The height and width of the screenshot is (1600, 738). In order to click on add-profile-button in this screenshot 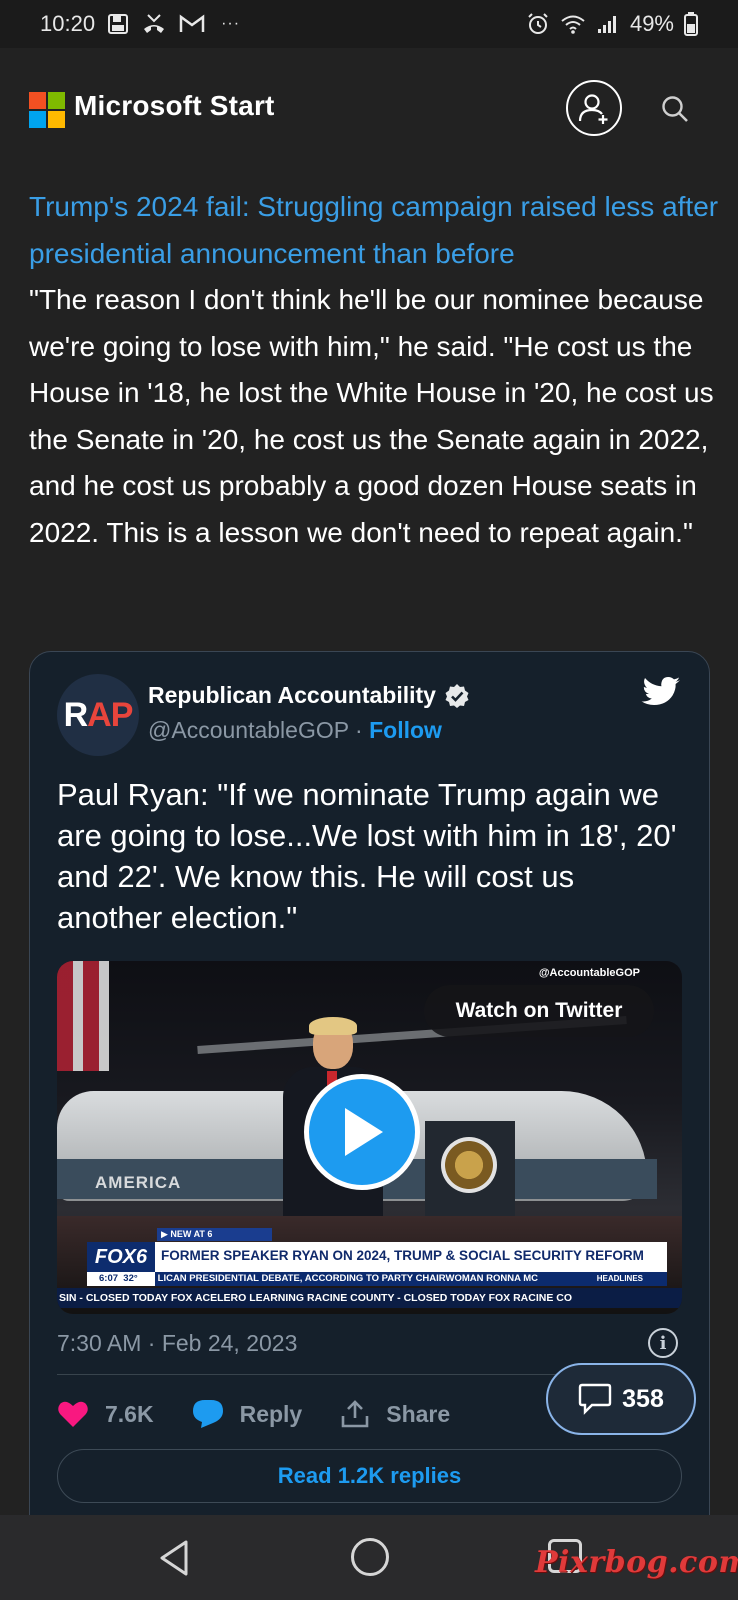, I will do `click(594, 108)`.